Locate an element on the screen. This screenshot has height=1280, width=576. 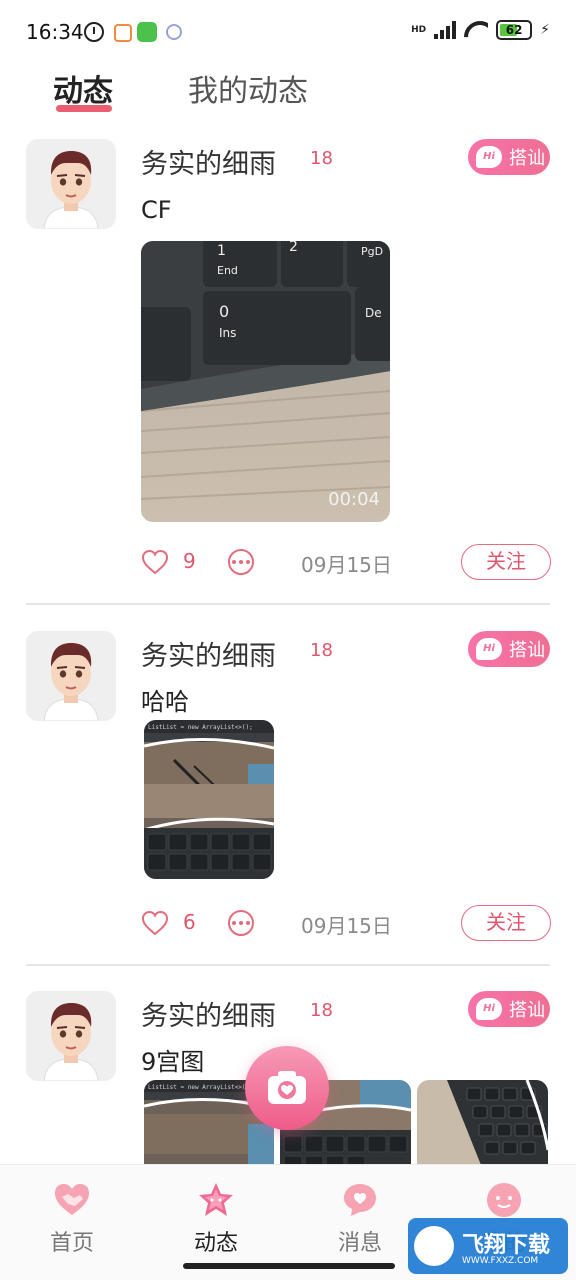
status-bar: 16:34 HD 62 ⚡ is located at coordinates (288, 32).